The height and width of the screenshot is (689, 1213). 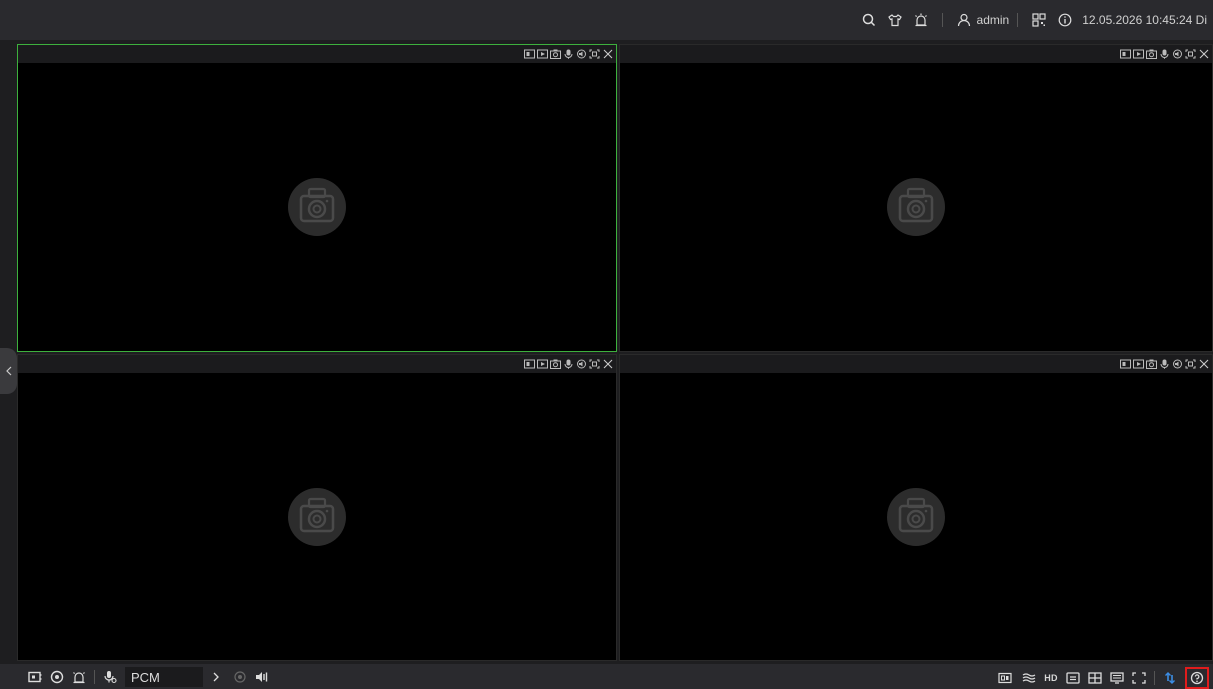 I want to click on volume-icon, so click(x=262, y=677).